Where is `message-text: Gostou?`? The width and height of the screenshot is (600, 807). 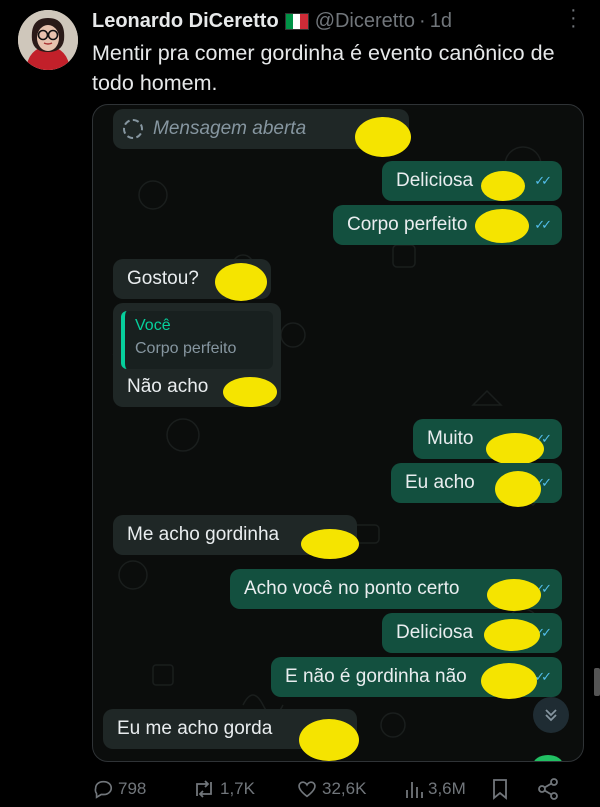
message-text: Gostou? is located at coordinates (163, 278).